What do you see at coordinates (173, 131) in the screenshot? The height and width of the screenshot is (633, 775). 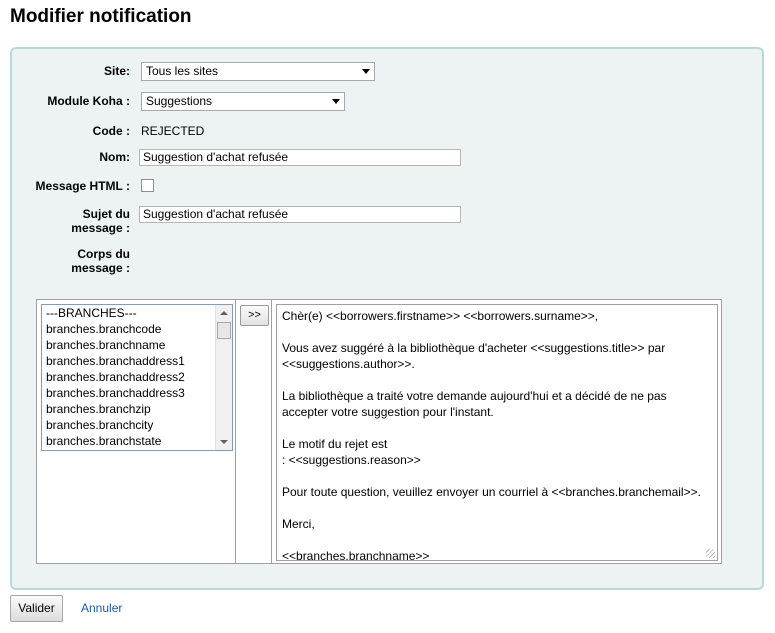 I see `code-value: REJECTED` at bounding box center [173, 131].